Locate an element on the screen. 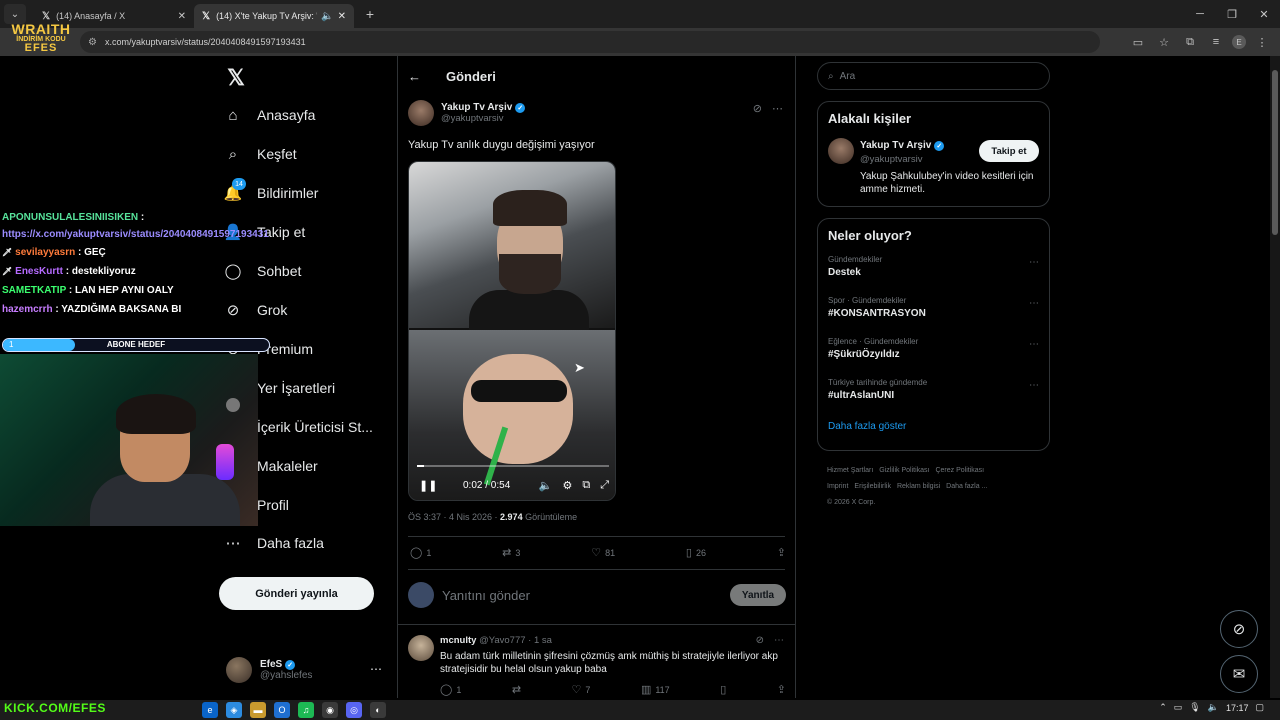 This screenshot has width=1280, height=720. person-name: Yakup Tv Arşiv is located at coordinates (895, 145).